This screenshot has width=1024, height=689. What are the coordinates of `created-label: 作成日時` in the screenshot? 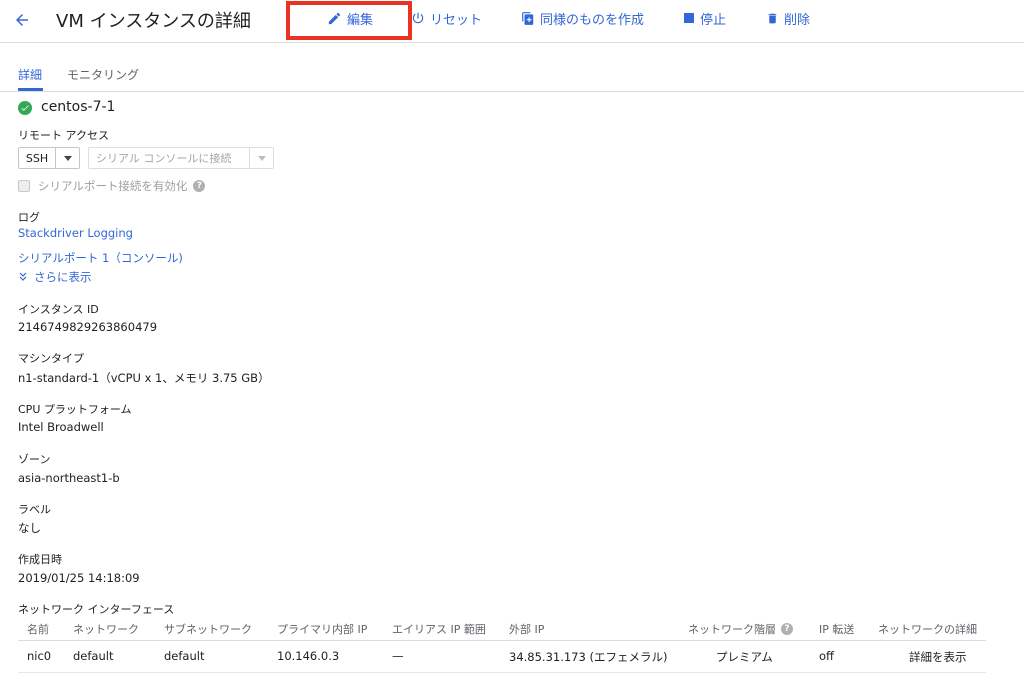 It's located at (40, 559).